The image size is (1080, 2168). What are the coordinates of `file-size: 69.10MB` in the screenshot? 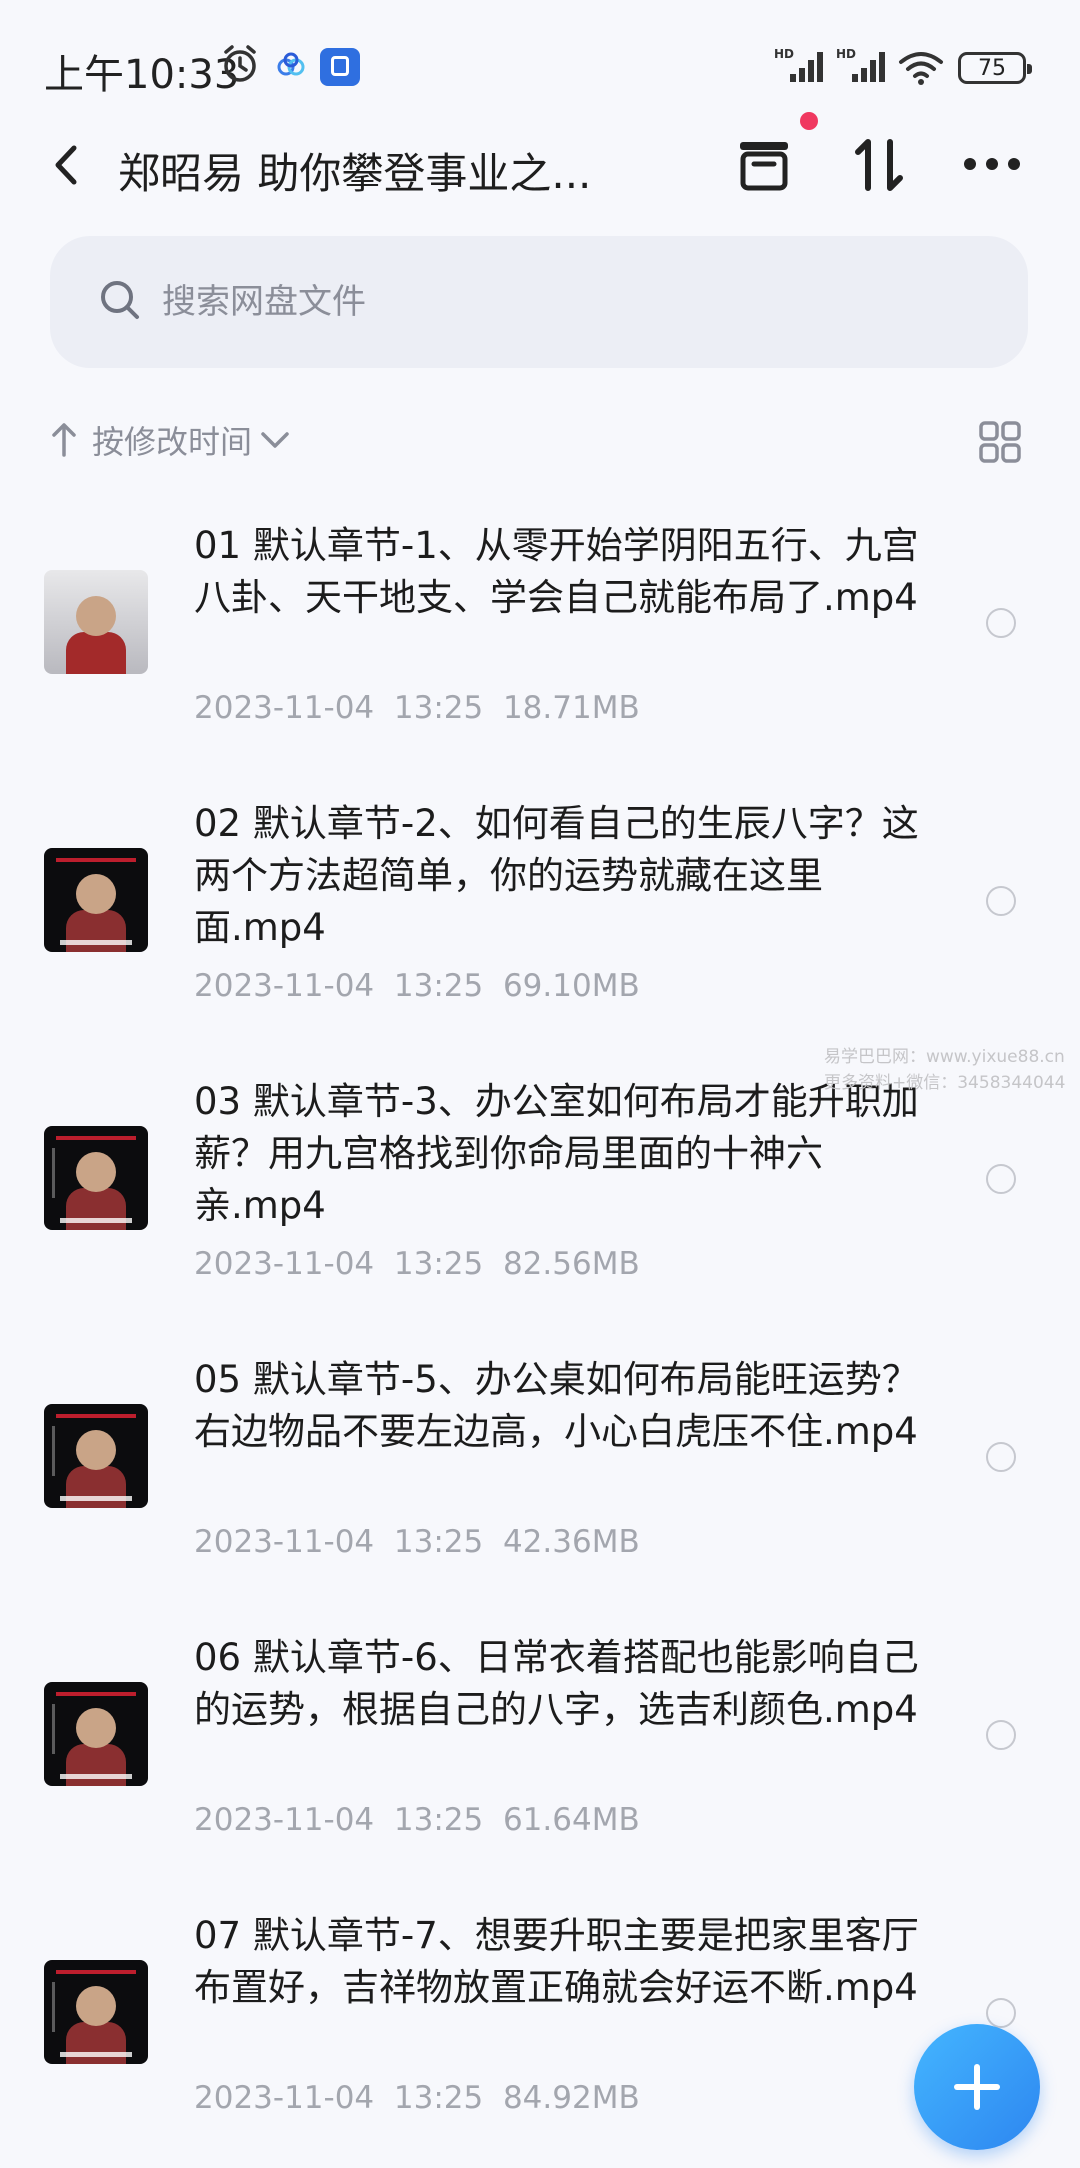 It's located at (571, 986).